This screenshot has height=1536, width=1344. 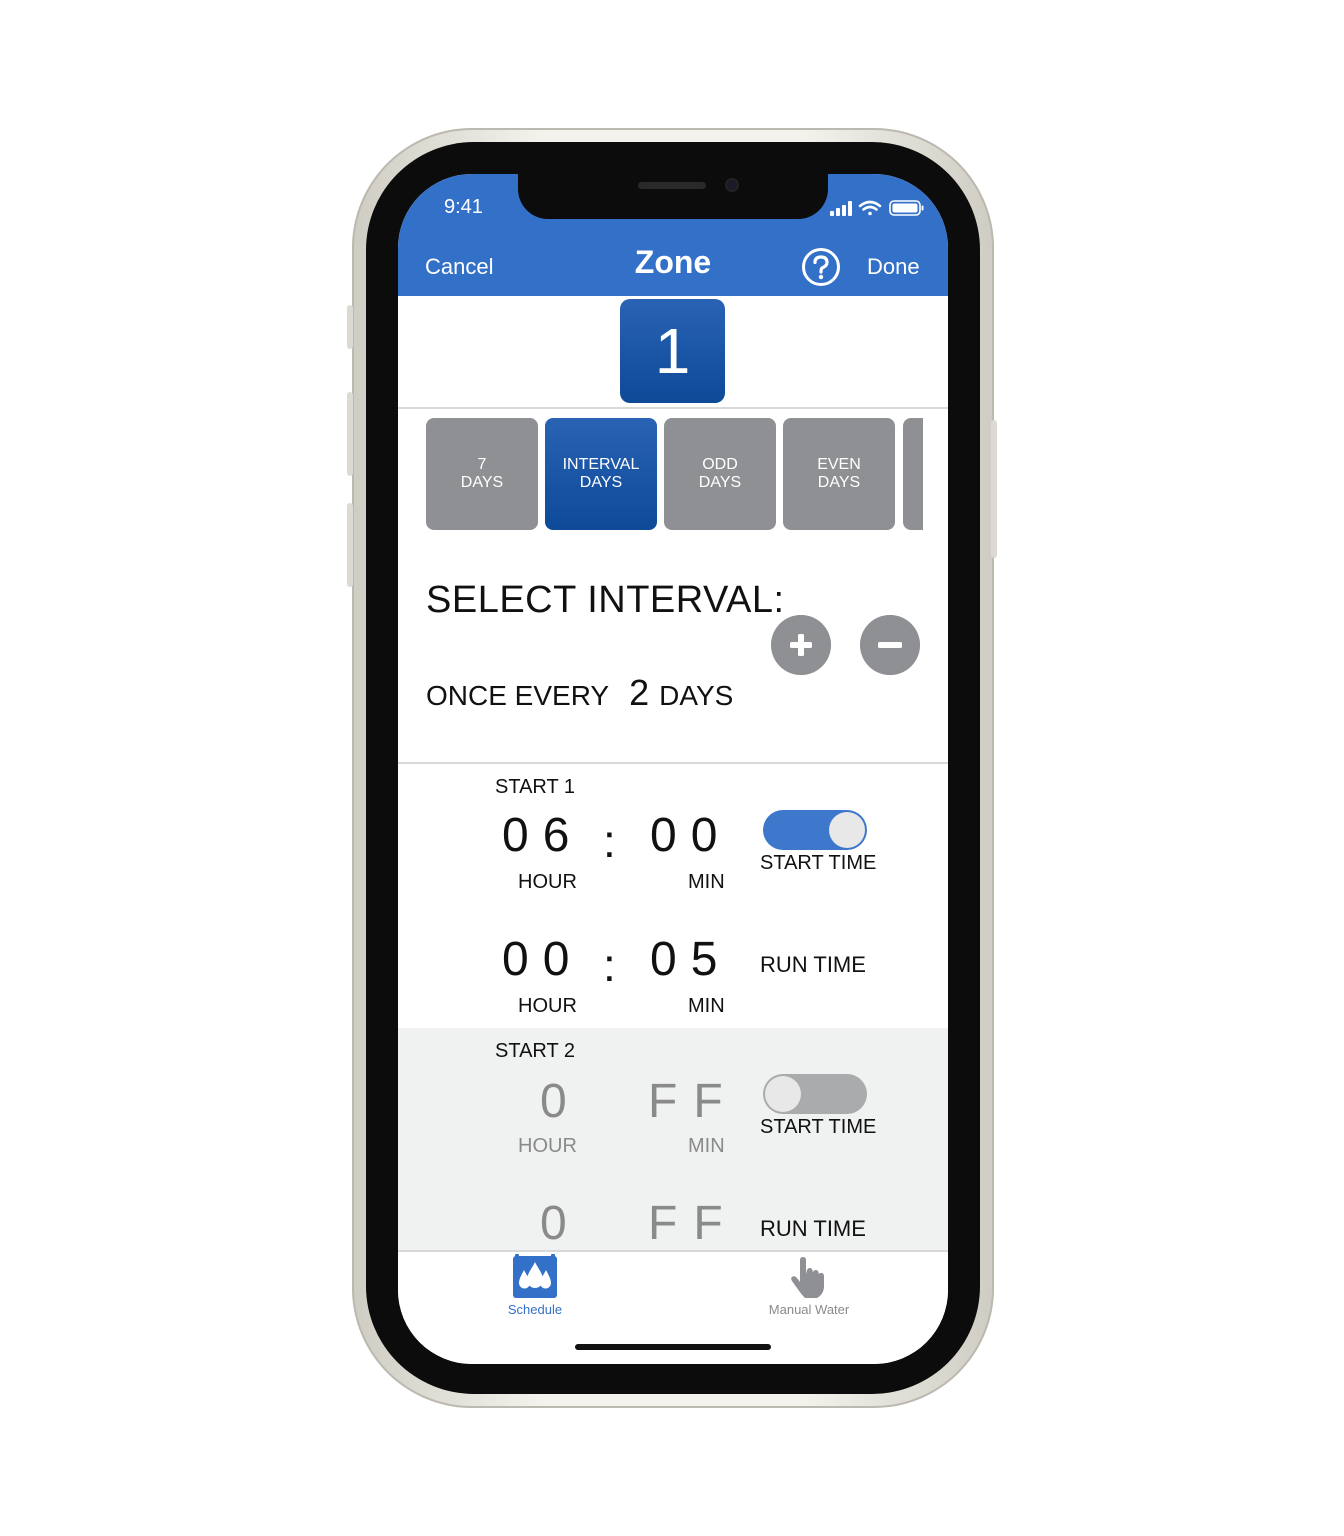 I want to click on zone-number-badge: 1, so click(x=672, y=351).